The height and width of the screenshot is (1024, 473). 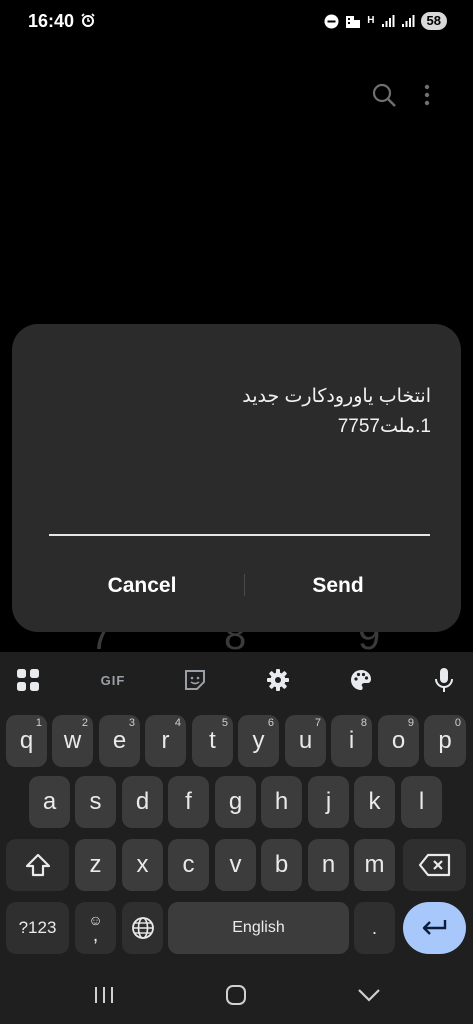 I want to click on dialog-message-line: 1.ملت7757, so click(x=384, y=426).